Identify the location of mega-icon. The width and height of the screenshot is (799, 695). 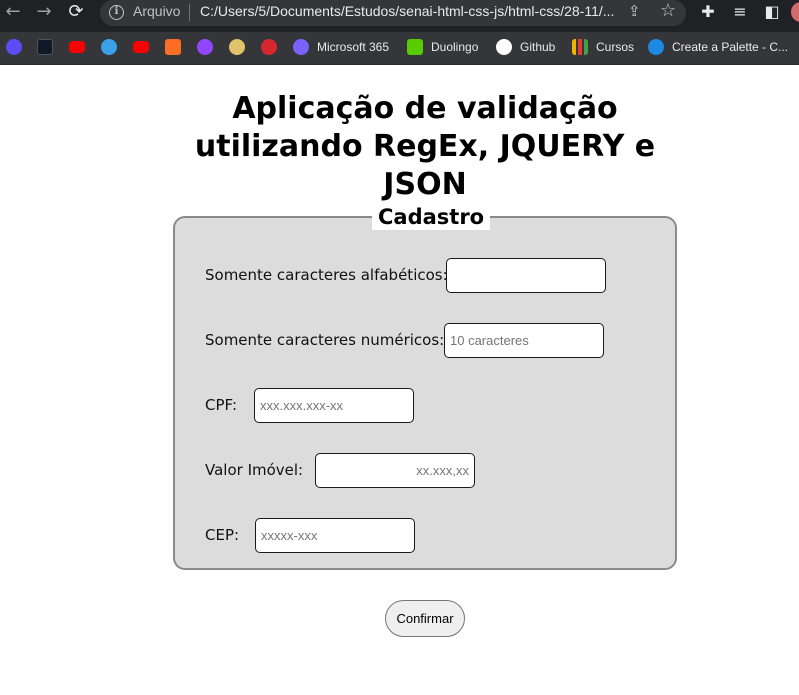
(269, 47).